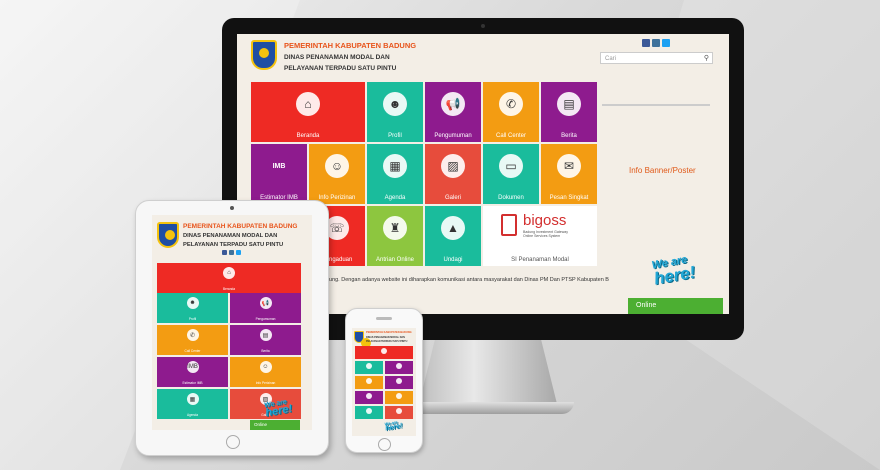 The image size is (880, 470). Describe the element at coordinates (192, 383) in the screenshot. I see `tile-label: Estimator IMB` at that location.